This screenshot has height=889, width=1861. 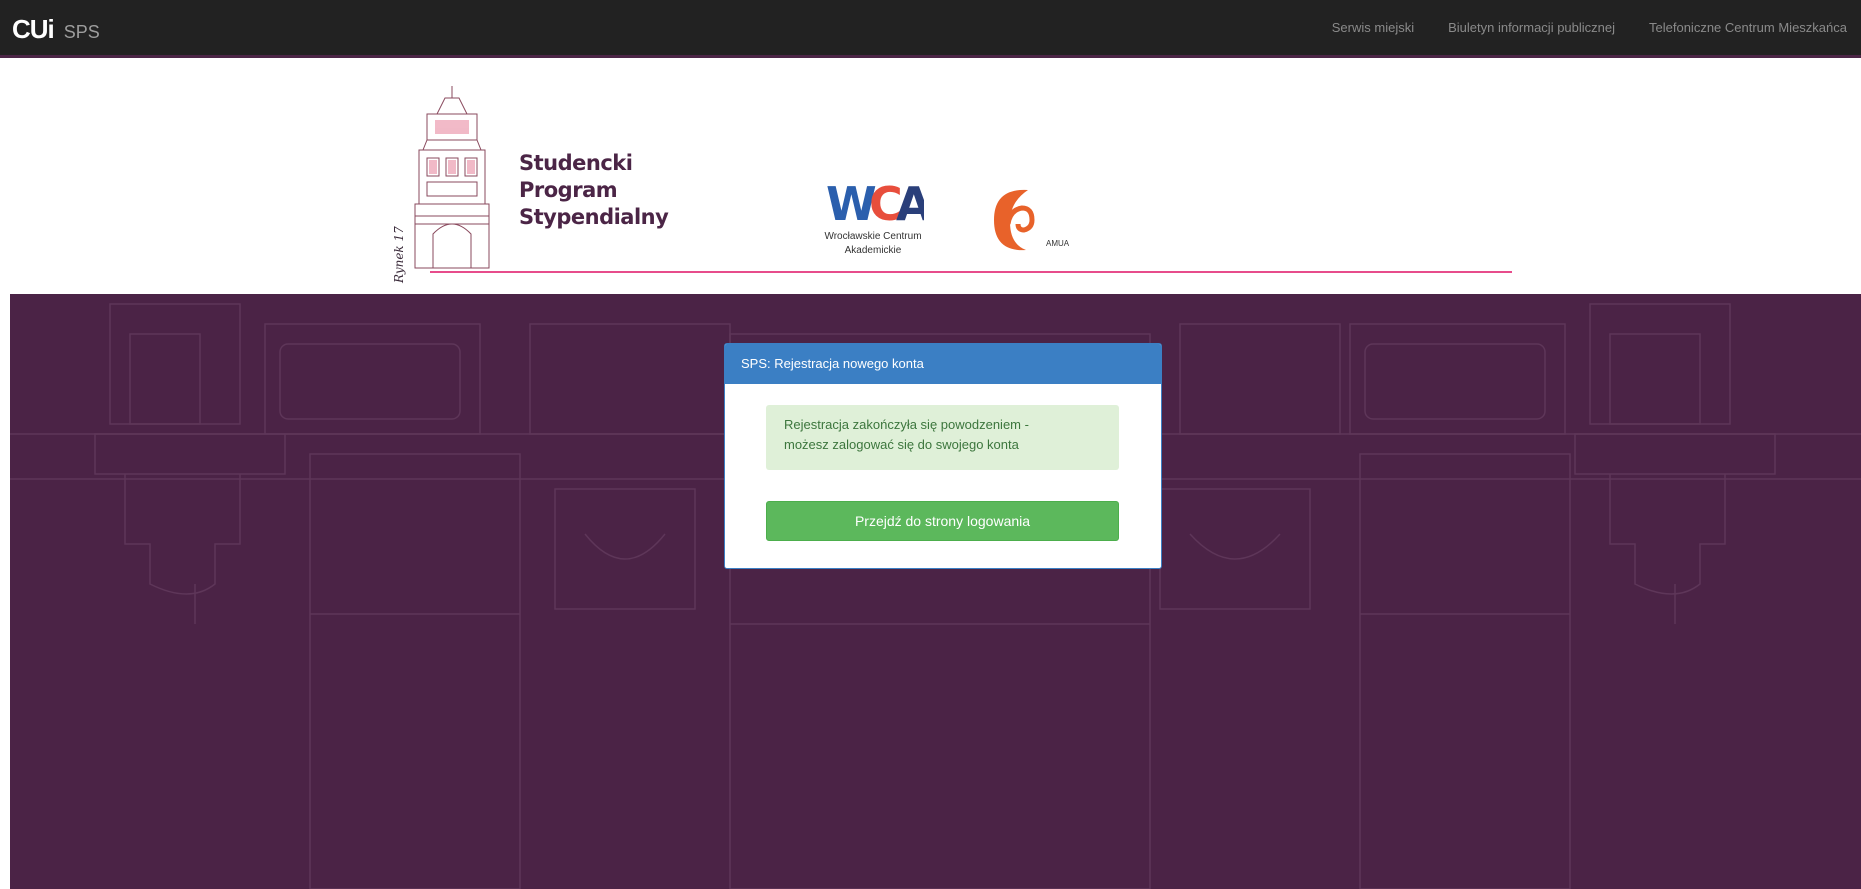 I want to click on signature-text: Rynek 17, so click(x=399, y=254).